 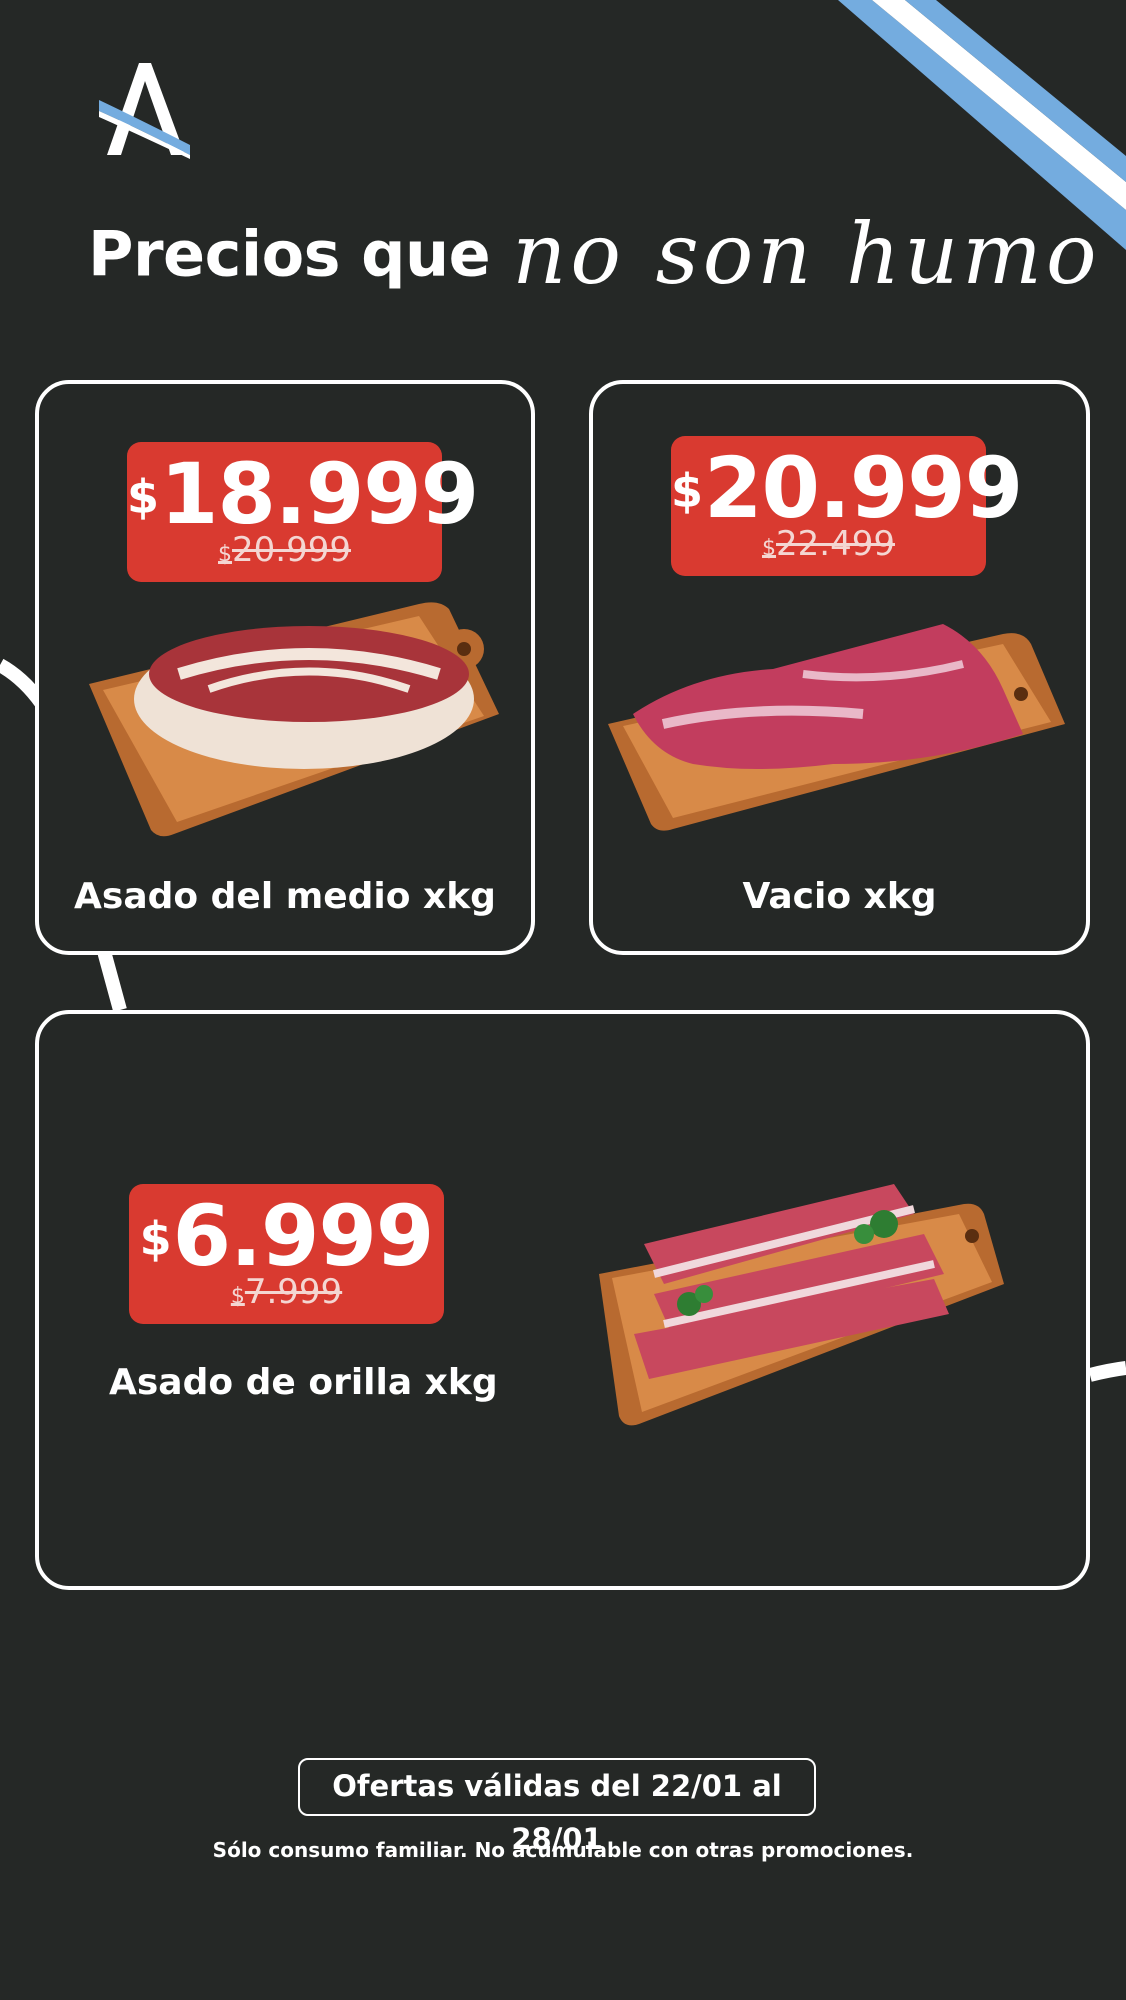 What do you see at coordinates (557, 1807) in the screenshot?
I see `offer-validity: Ofertas válidas del 22/01 al 28/01` at bounding box center [557, 1807].